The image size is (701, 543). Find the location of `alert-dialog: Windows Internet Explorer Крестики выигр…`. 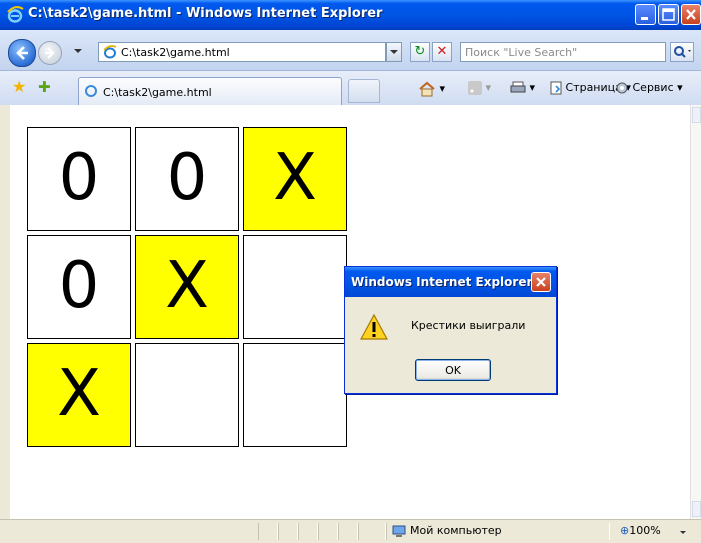

alert-dialog: Windows Internet Explorer Крестики выигр… is located at coordinates (450, 330).